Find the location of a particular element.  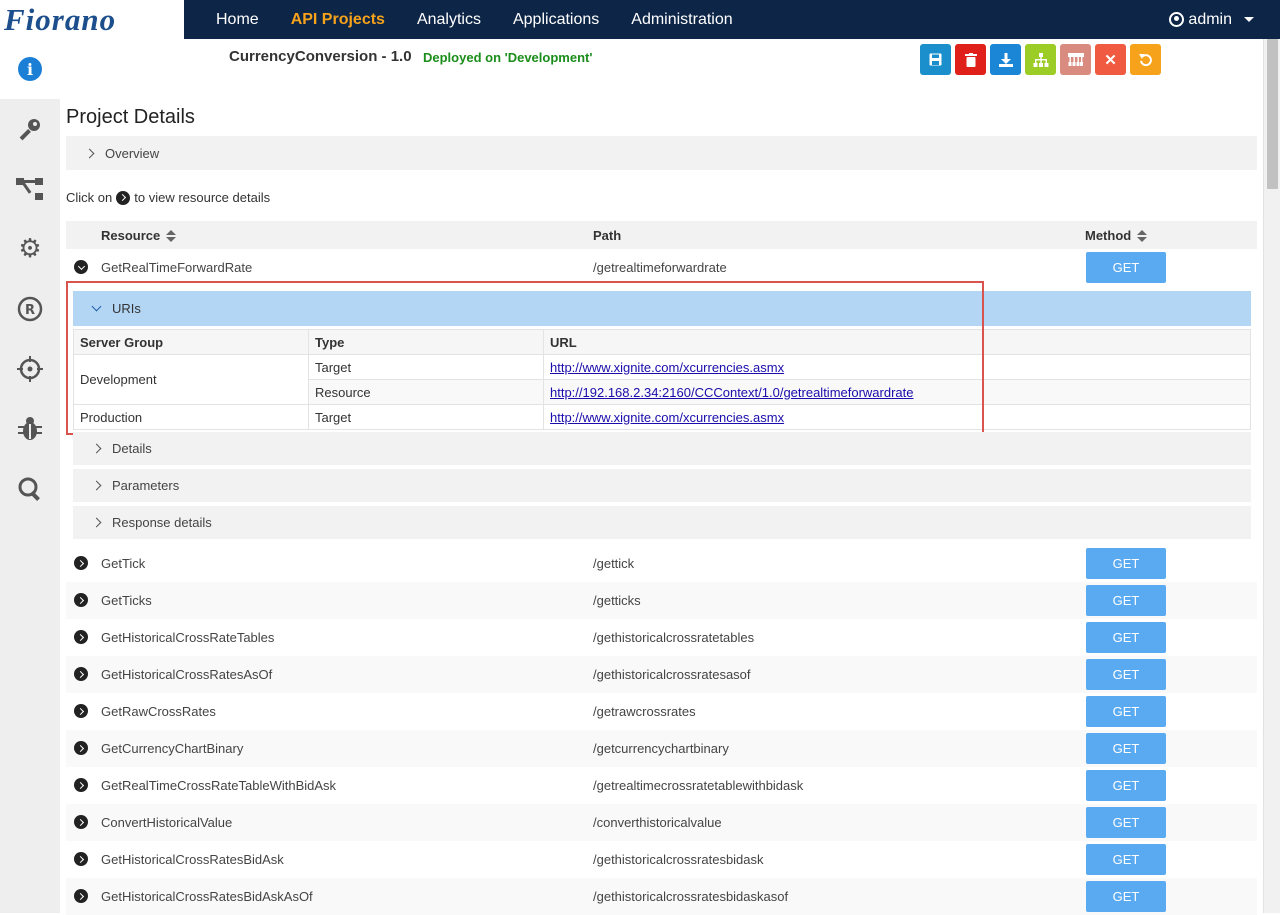

sidebar-item-target is located at coordinates (30, 369).